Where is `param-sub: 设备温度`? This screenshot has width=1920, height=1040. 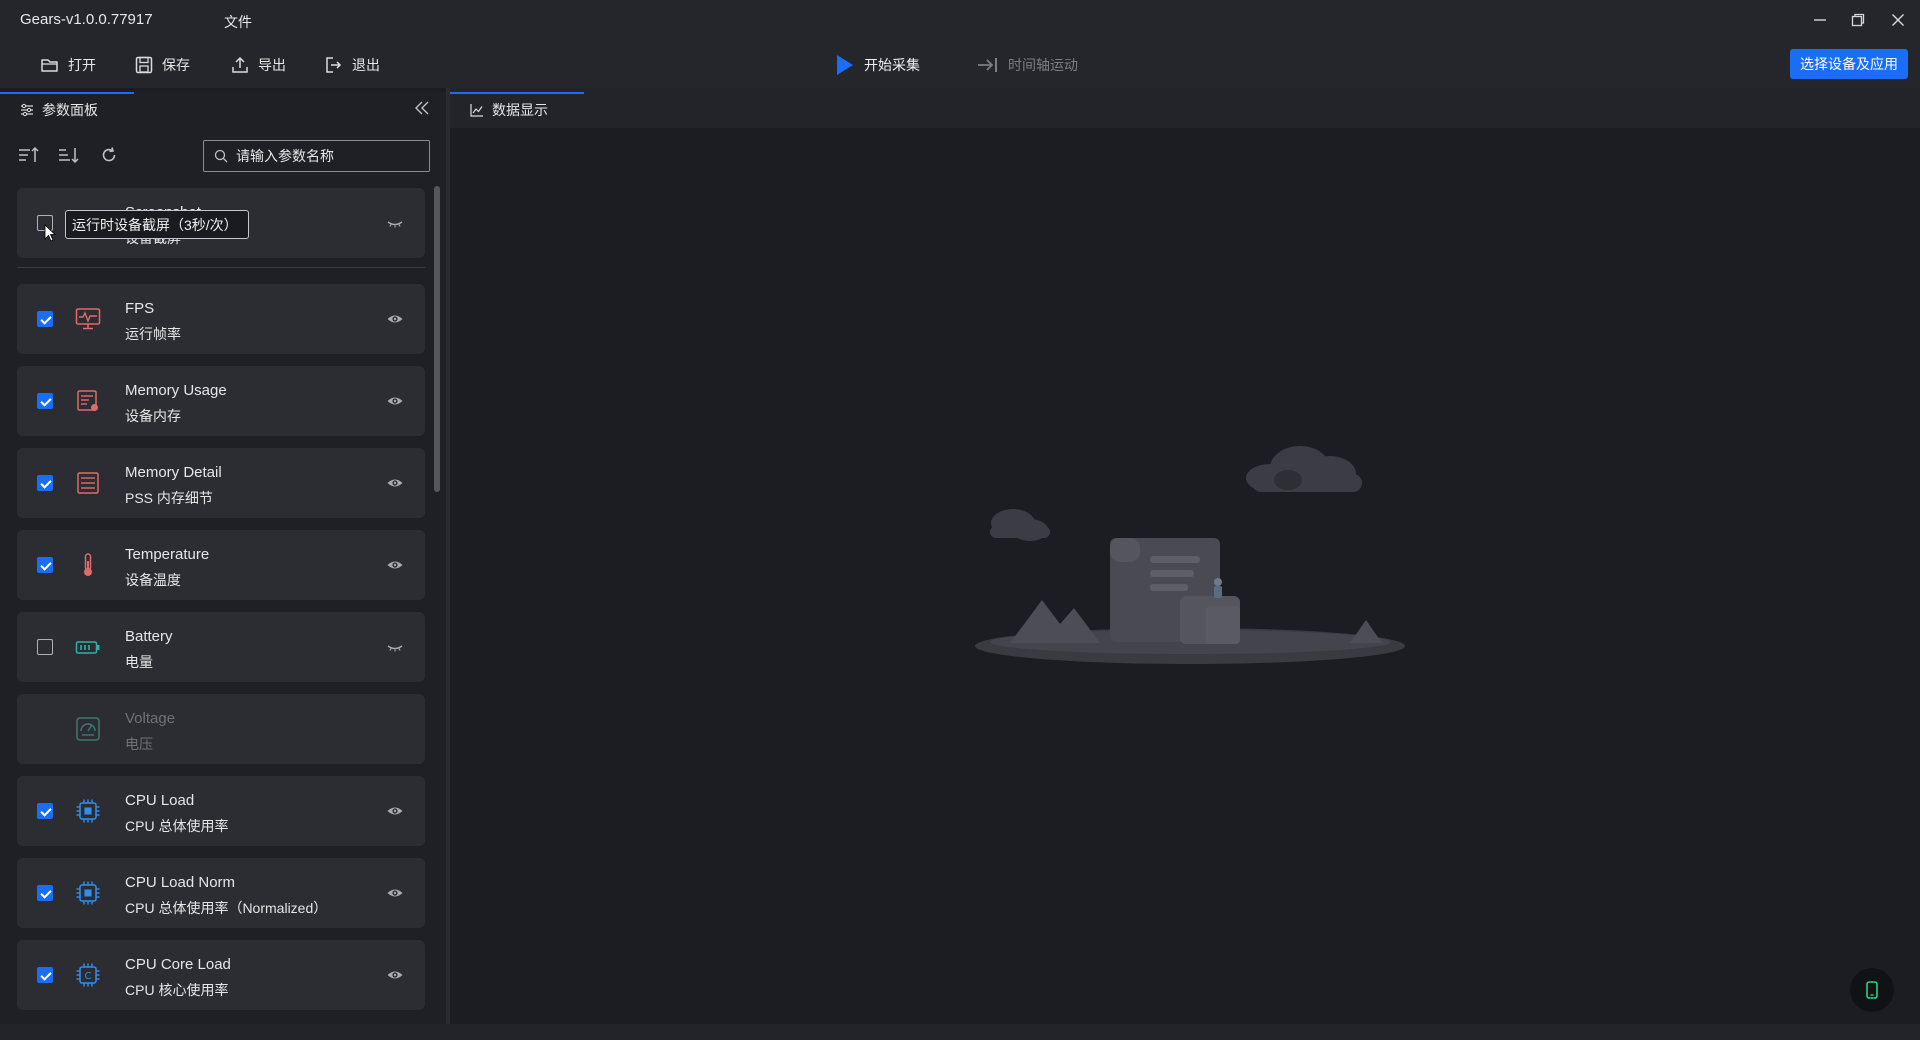
param-sub: 设备温度 is located at coordinates (153, 580).